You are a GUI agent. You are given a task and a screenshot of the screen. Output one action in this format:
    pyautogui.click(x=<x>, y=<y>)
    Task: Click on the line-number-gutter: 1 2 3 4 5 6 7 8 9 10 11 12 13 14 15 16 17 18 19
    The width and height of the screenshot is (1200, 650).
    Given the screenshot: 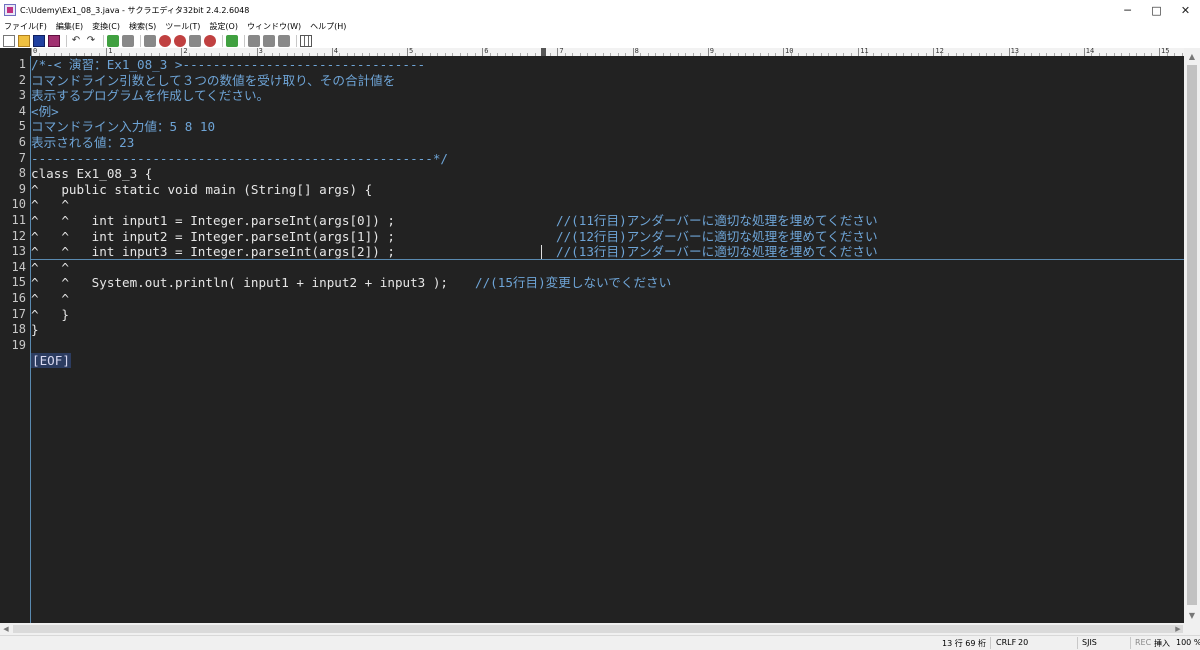 What is the action you would take?
    pyautogui.click(x=15, y=339)
    